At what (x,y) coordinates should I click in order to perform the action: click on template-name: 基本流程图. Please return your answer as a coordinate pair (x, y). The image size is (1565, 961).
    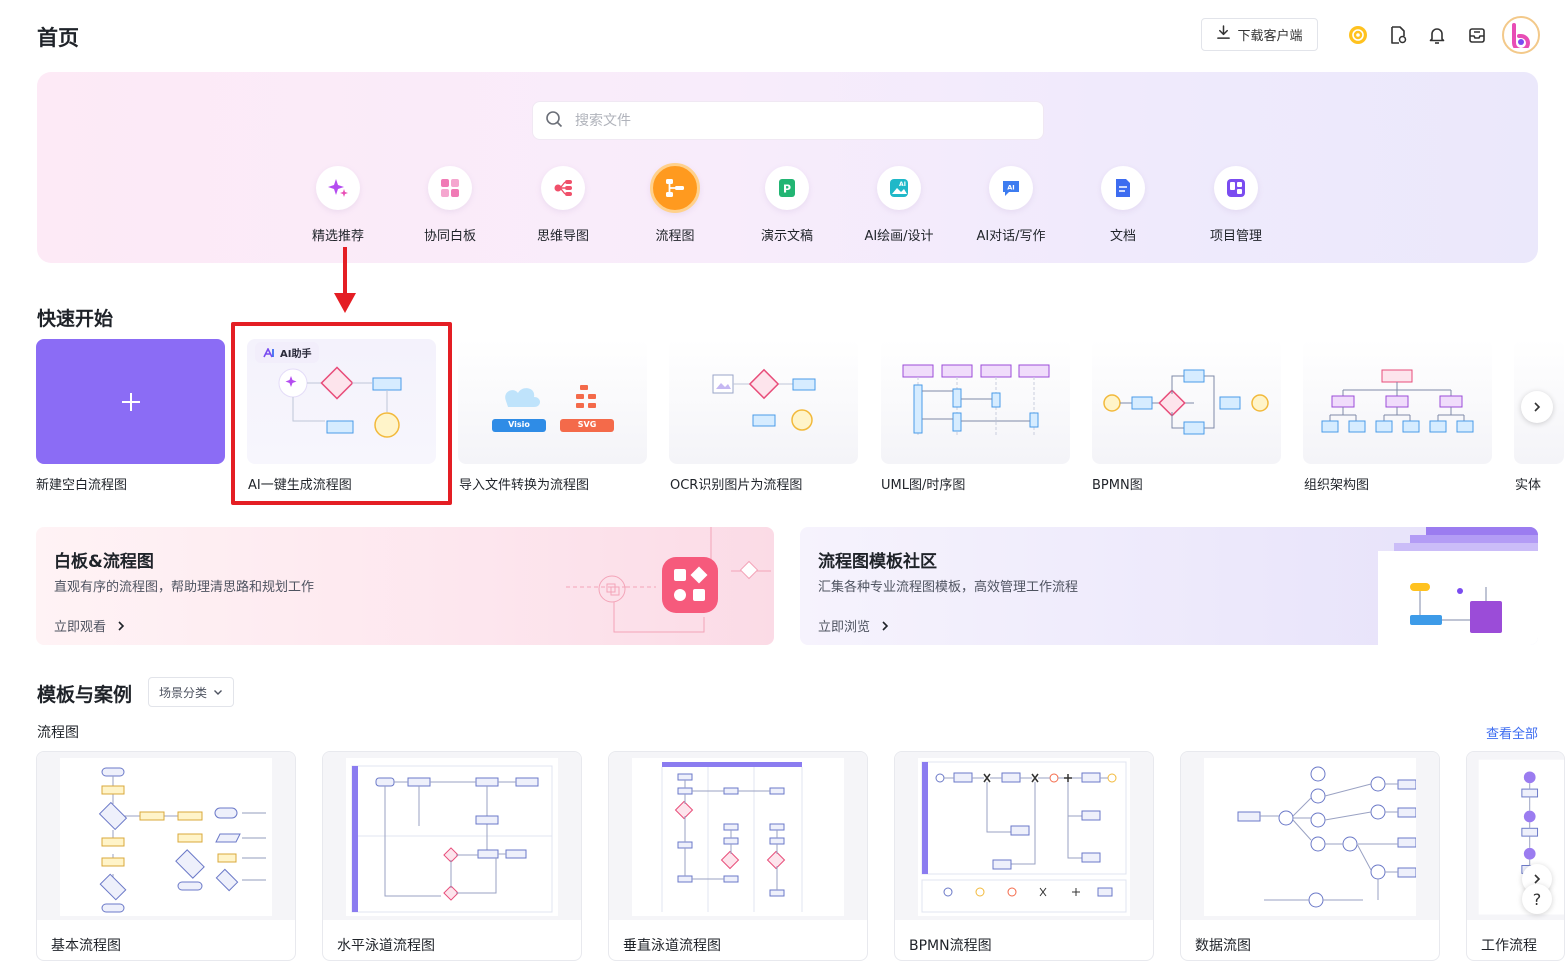
    Looking at the image, I should click on (86, 946).